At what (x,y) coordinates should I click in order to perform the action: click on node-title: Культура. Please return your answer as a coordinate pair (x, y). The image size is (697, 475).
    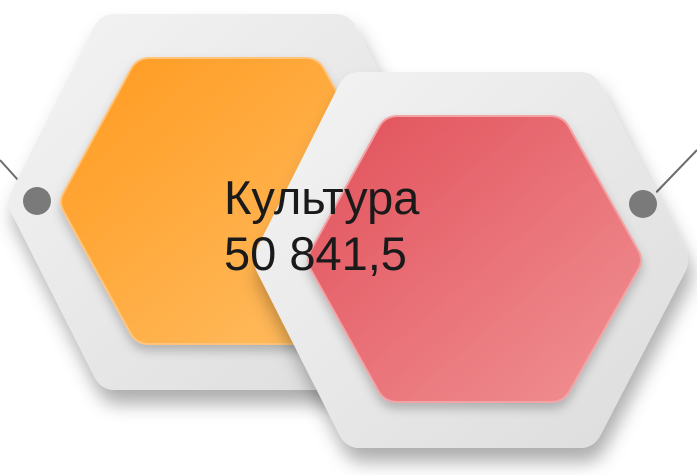
    Looking at the image, I should click on (322, 197).